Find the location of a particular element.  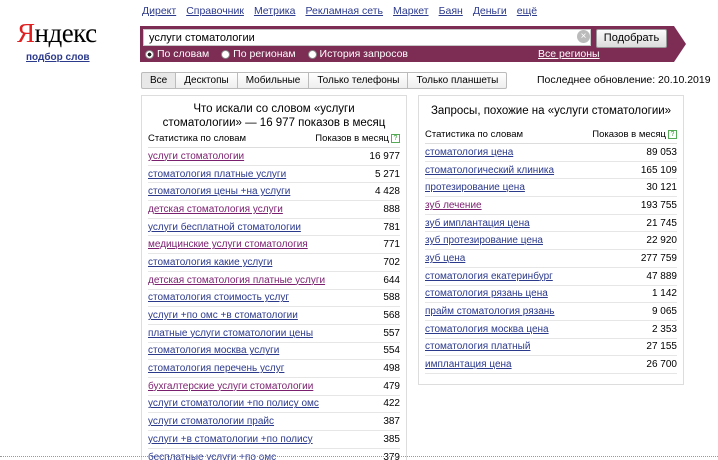

table-row: имплантация цена 26 700 is located at coordinates (551, 365).